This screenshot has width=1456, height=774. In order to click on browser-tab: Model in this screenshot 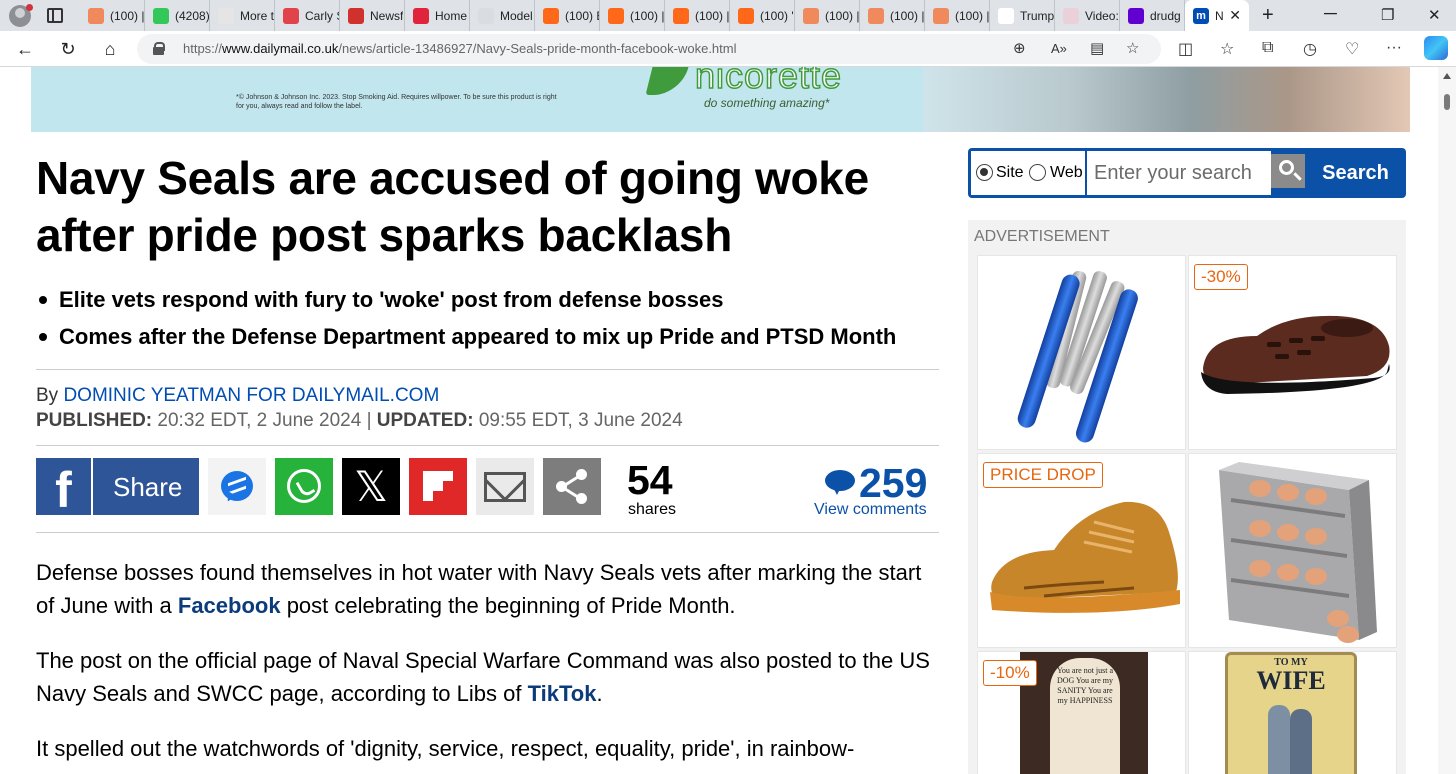, I will do `click(502, 15)`.